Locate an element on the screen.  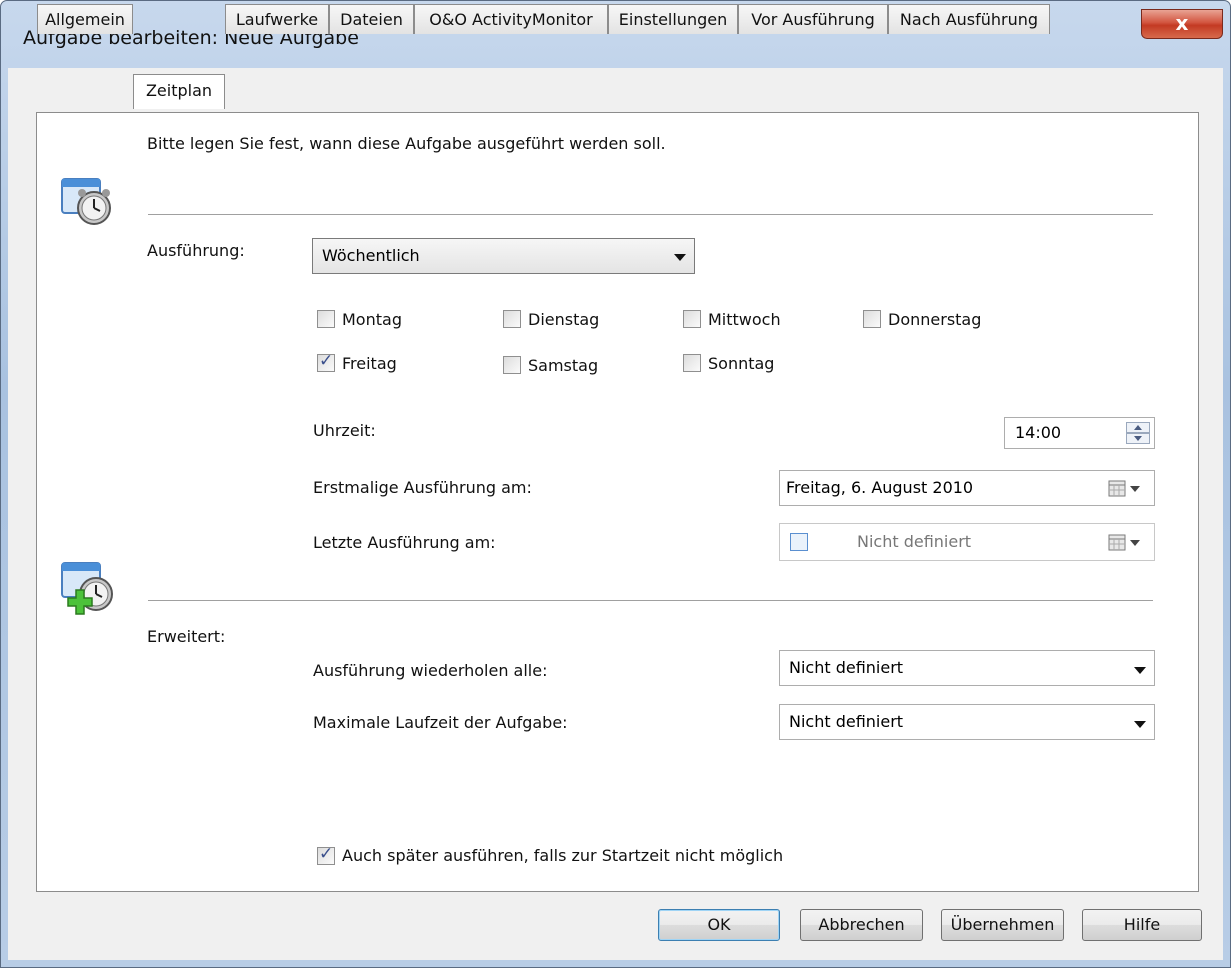
separator-advanced is located at coordinates (650, 600).